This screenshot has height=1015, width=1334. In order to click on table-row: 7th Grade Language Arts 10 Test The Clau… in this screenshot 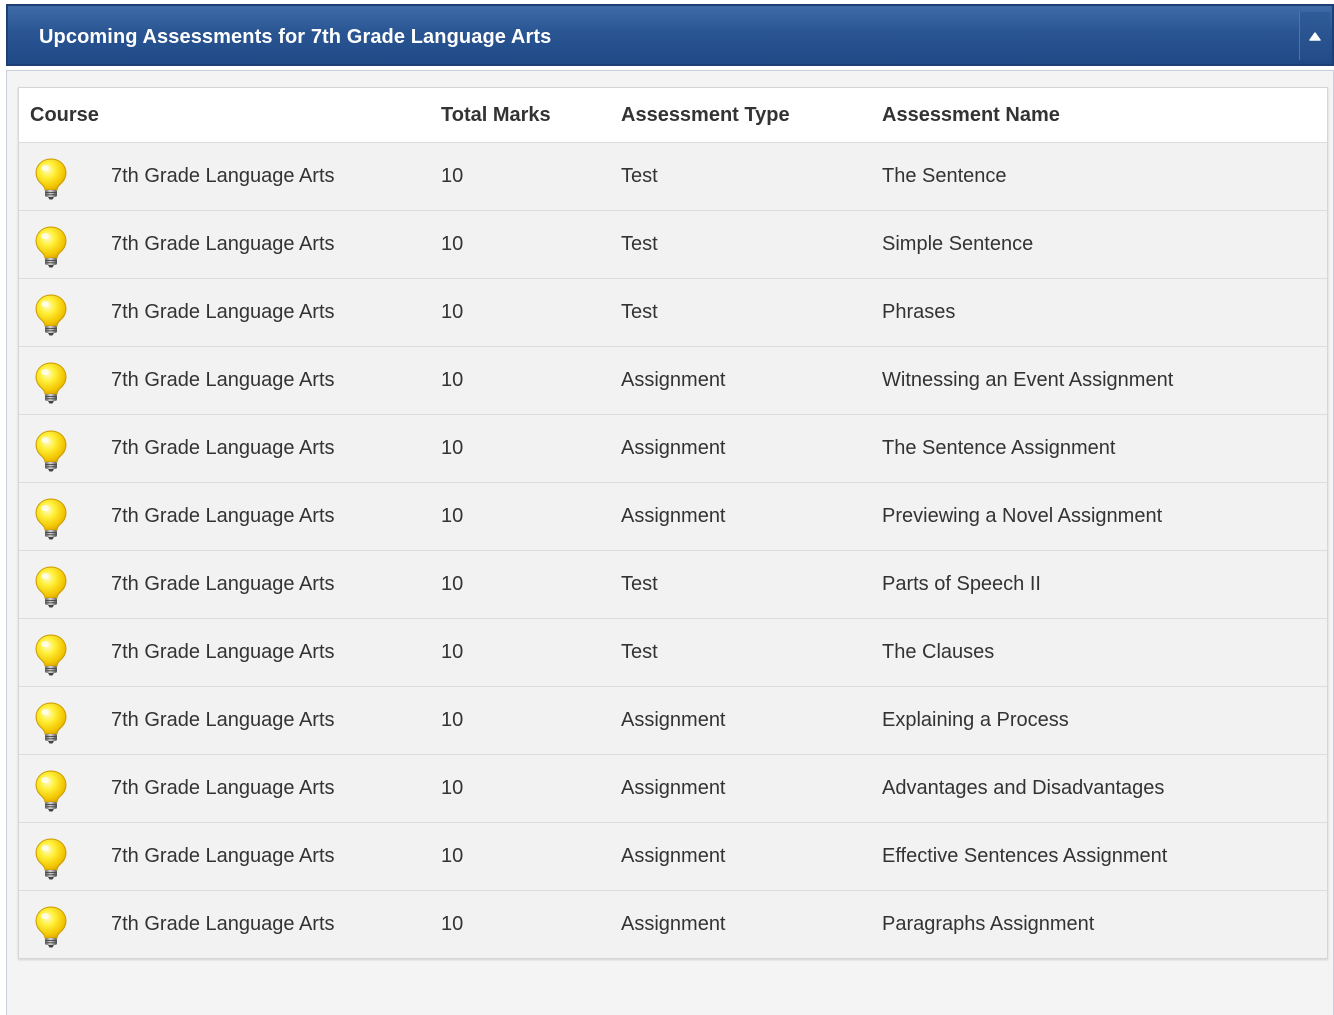, I will do `click(673, 652)`.